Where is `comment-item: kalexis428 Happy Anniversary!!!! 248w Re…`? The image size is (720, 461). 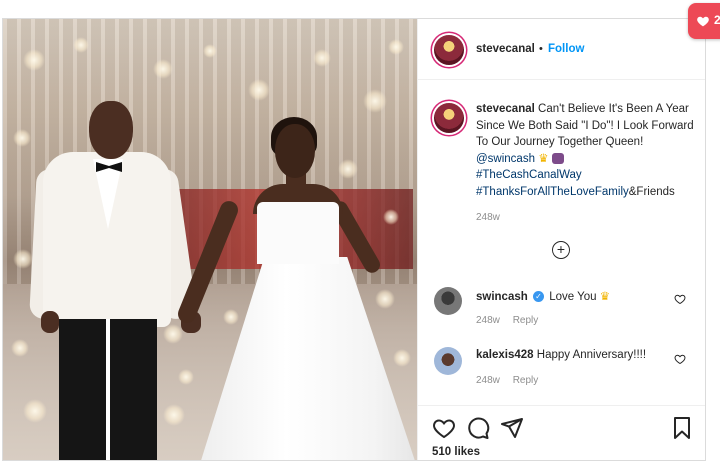 comment-item: kalexis428 Happy Anniversary!!!! 248w Re… is located at coordinates (561, 370).